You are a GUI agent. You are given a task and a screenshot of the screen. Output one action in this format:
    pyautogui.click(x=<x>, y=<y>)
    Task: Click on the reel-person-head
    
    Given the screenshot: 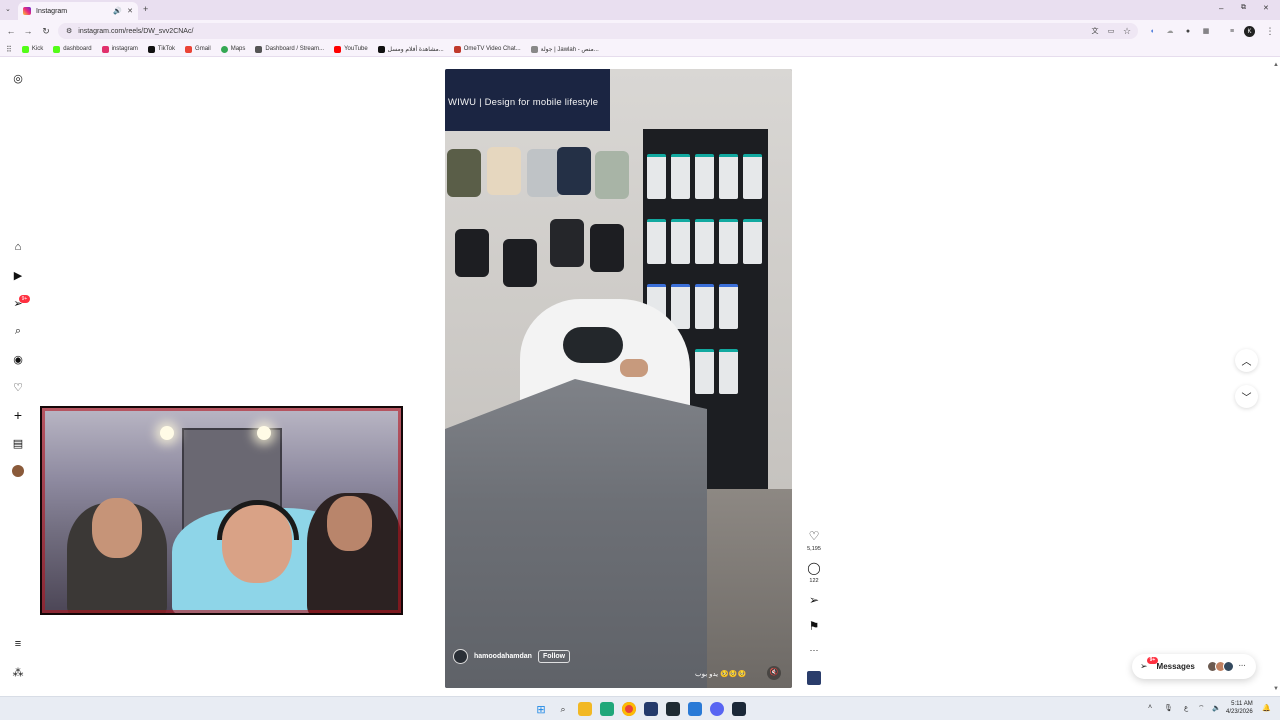 What is the action you would take?
    pyautogui.click(x=593, y=345)
    